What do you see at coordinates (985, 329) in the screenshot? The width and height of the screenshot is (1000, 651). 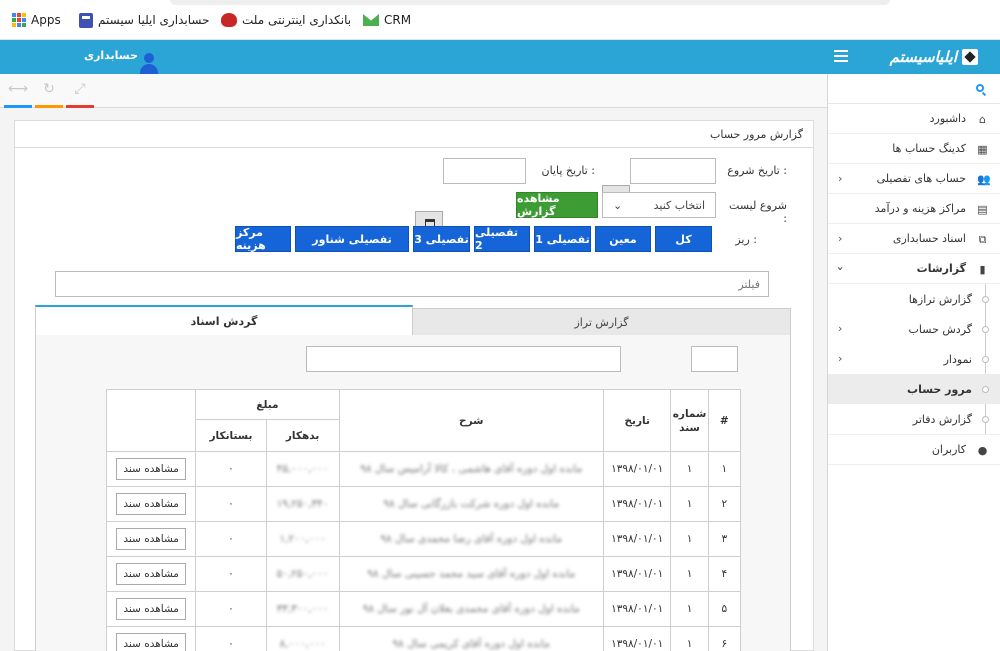 I see `tree-node-icon` at bounding box center [985, 329].